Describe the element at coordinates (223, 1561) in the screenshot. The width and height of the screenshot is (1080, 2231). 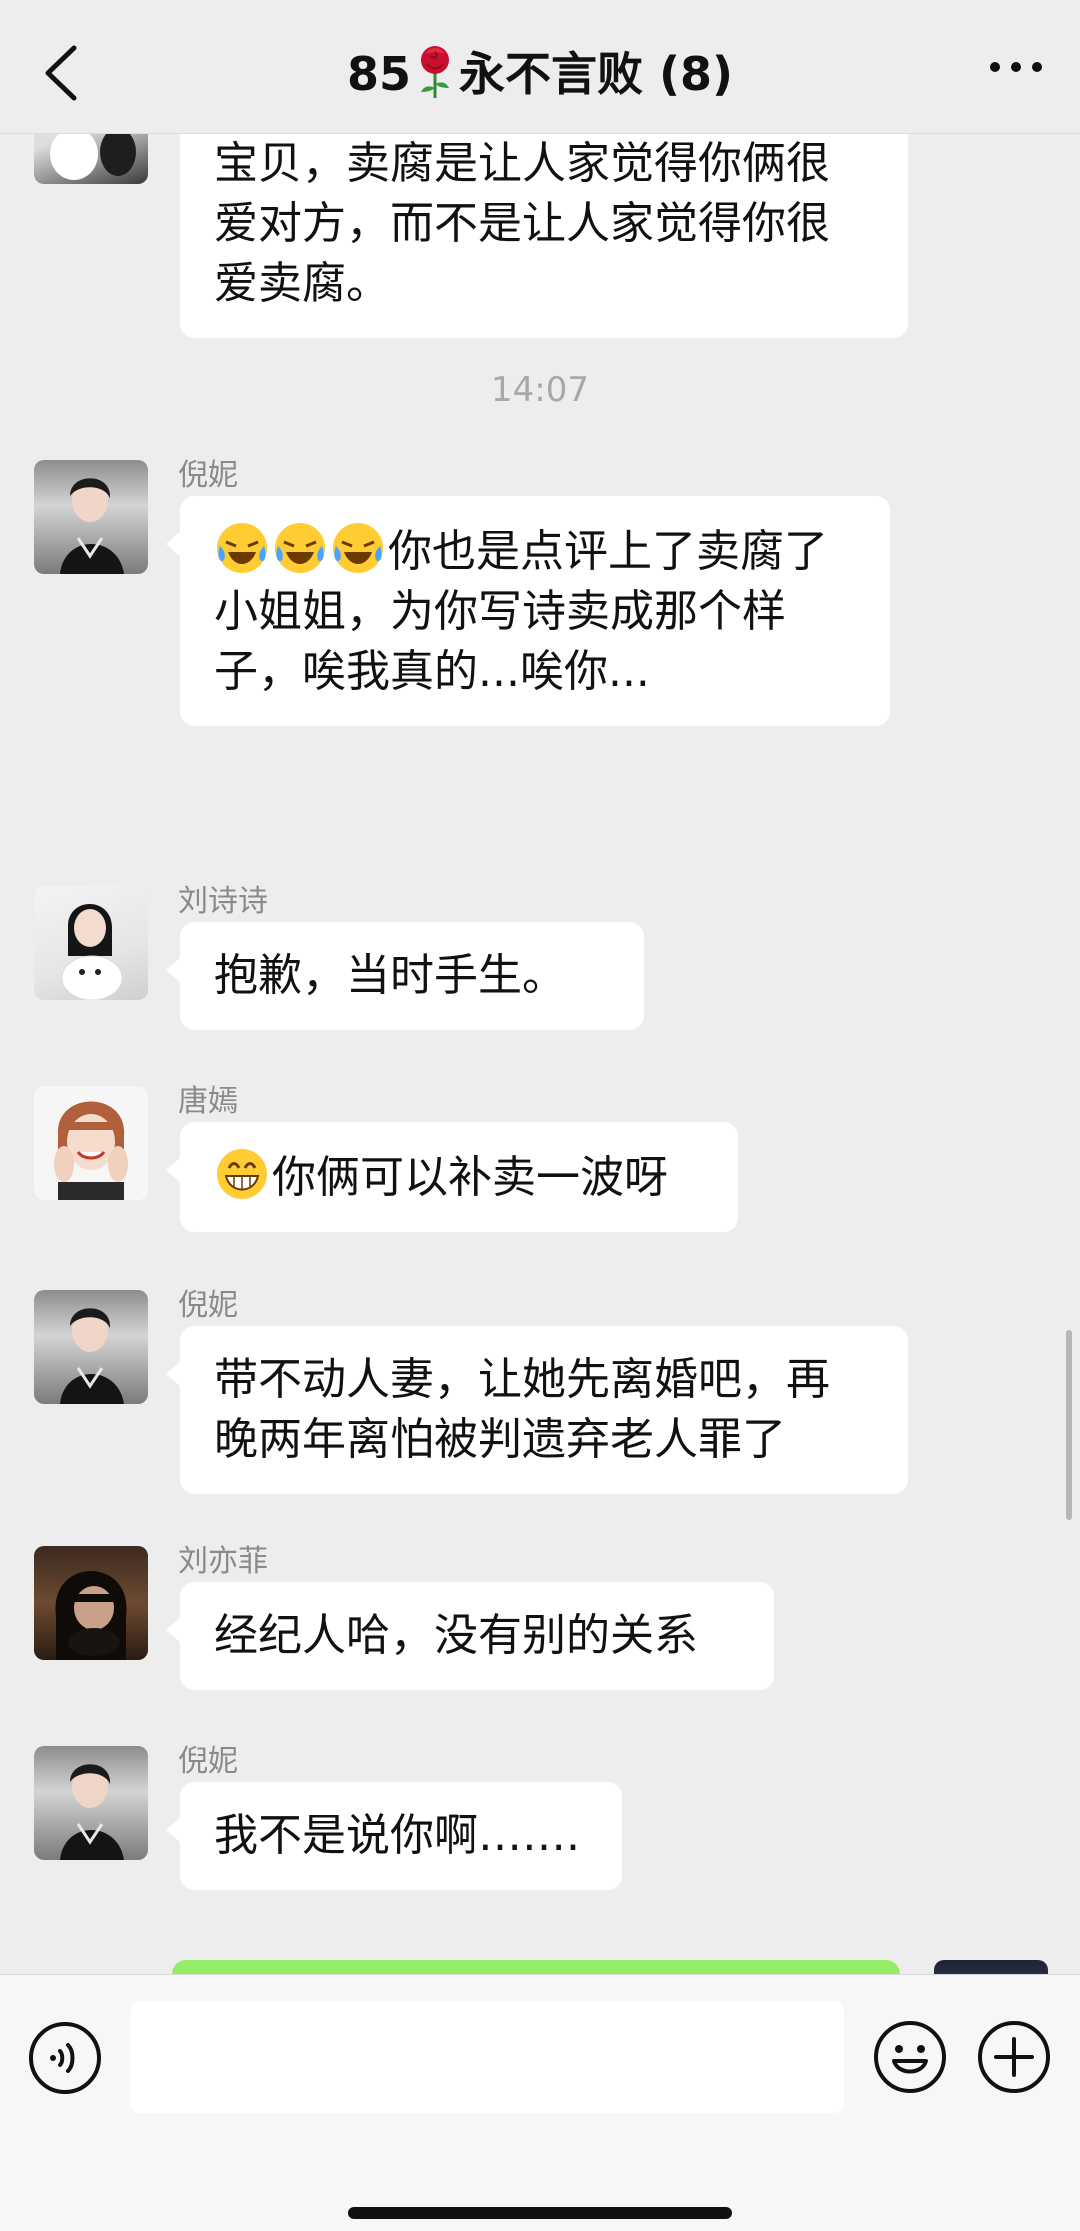
I see `sender-name: 刘亦菲` at that location.